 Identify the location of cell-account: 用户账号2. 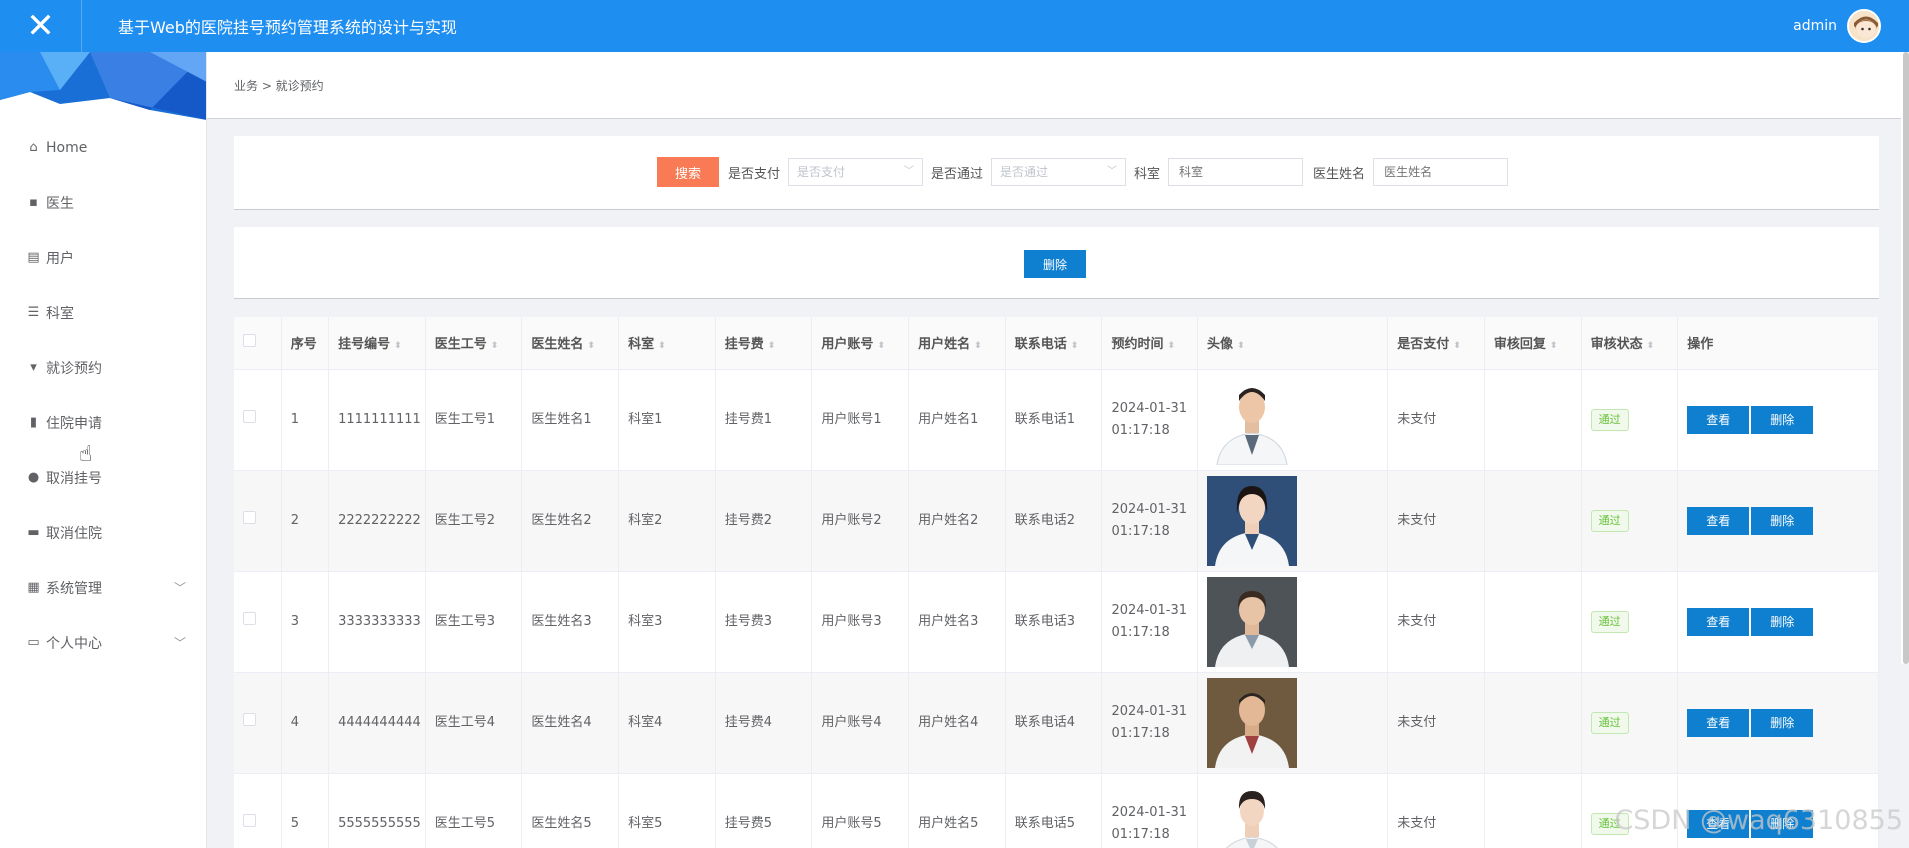
(860, 521).